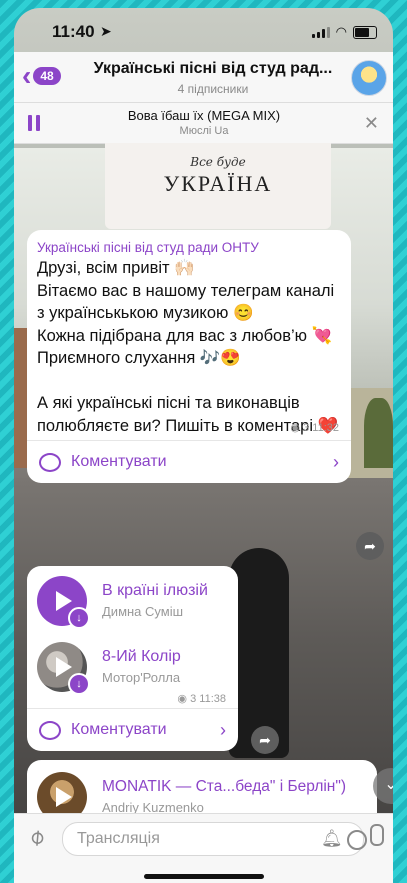 Image resolution: width=407 pixels, height=883 pixels. Describe the element at coordinates (325, 428) in the screenshot. I see `post-time: 11:32` at that location.